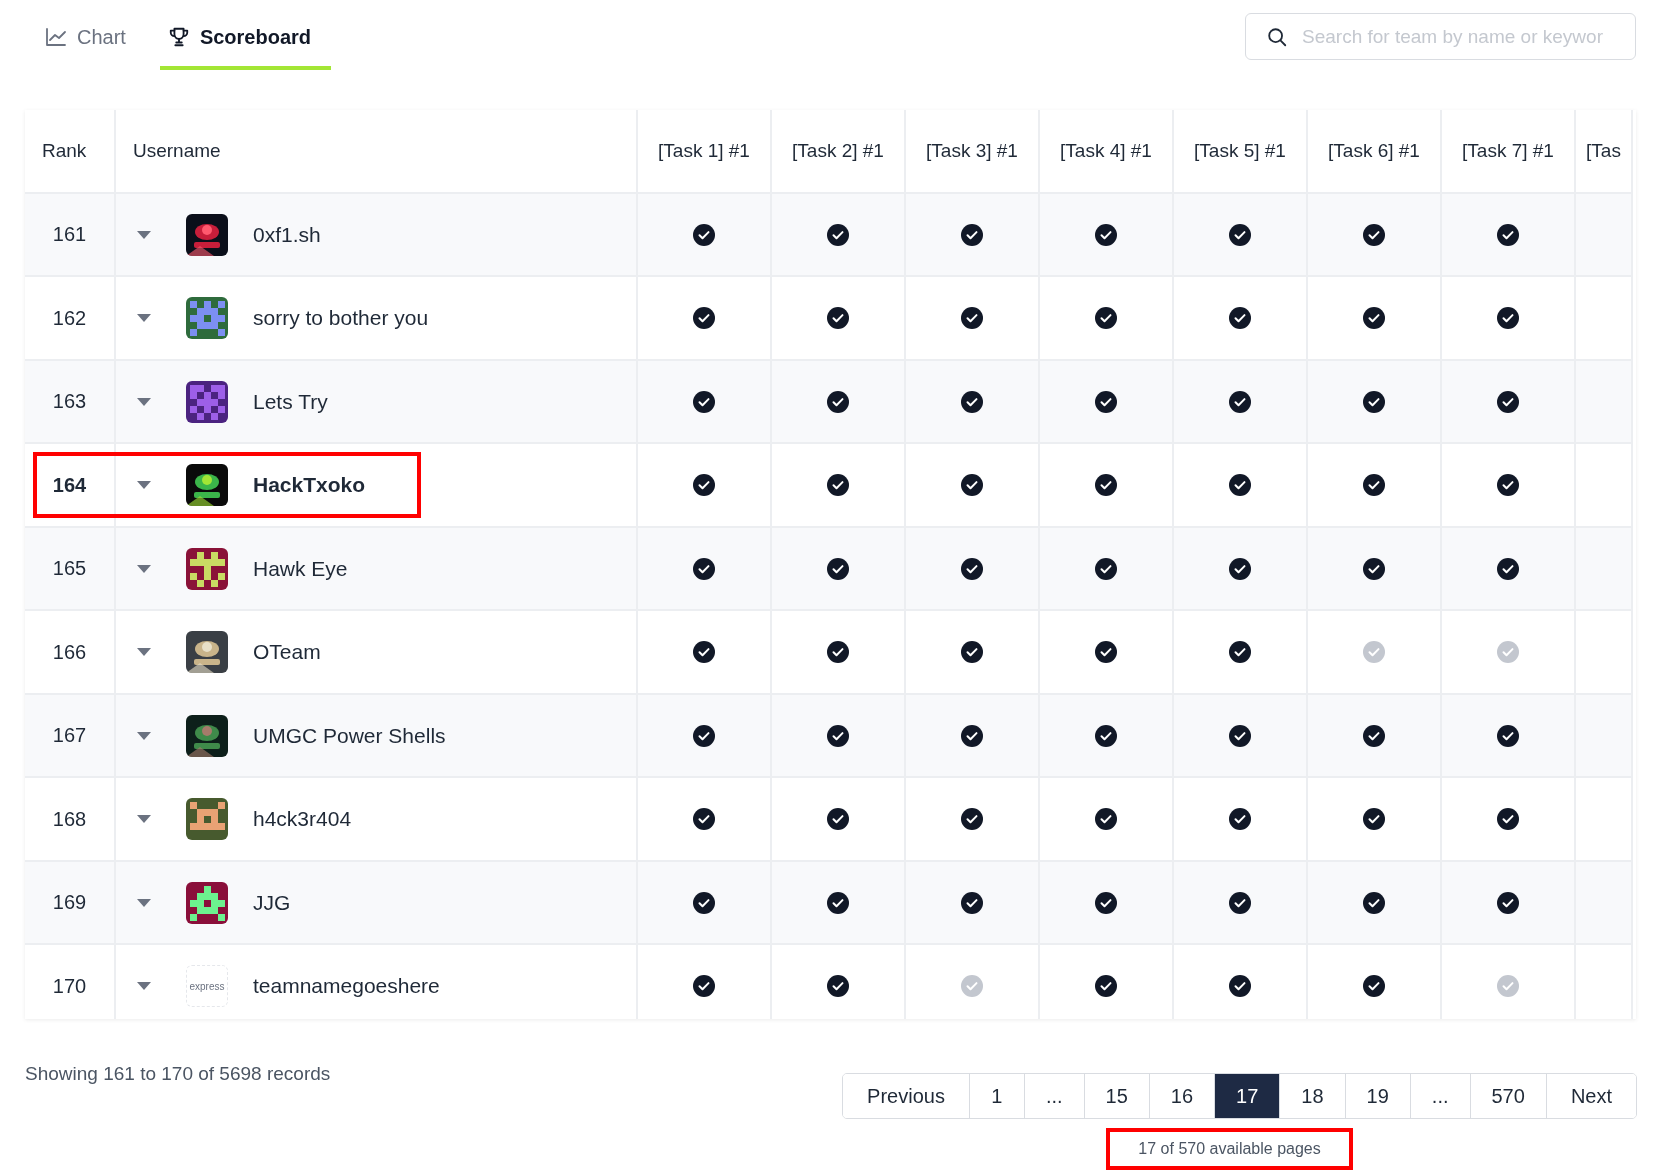 The width and height of the screenshot is (1660, 1170). Describe the element at coordinates (207, 986) in the screenshot. I see `logo-avatar: express` at that location.